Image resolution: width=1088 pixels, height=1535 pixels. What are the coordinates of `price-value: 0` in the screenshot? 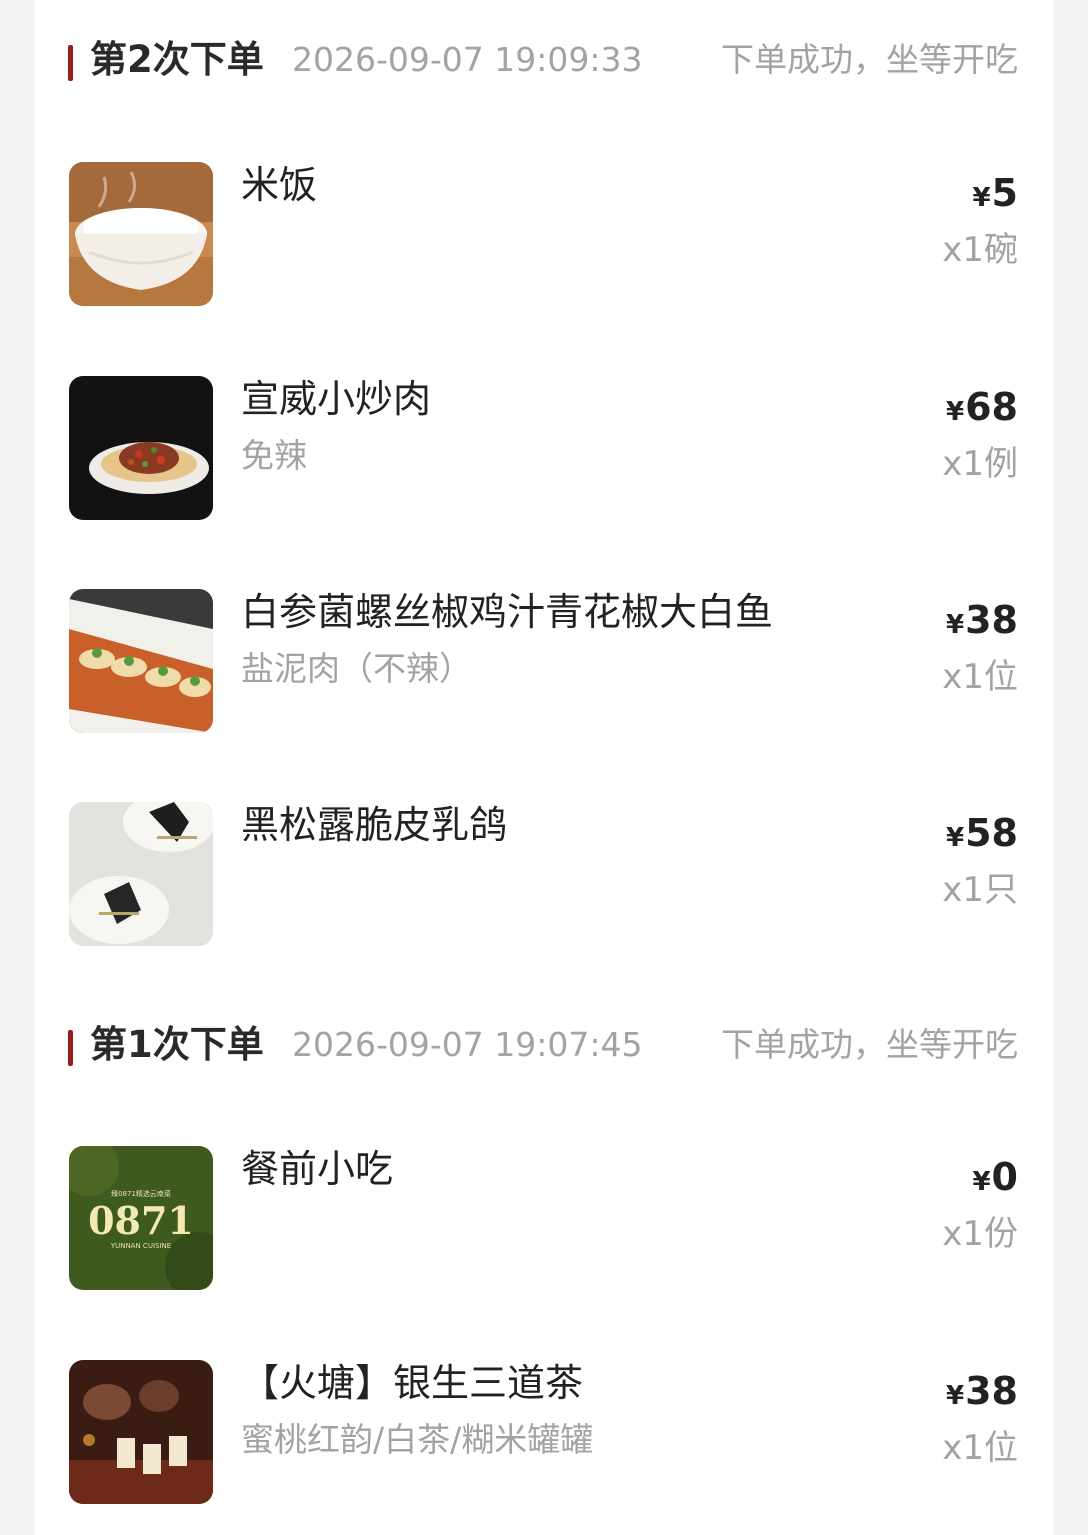 It's located at (1004, 1177).